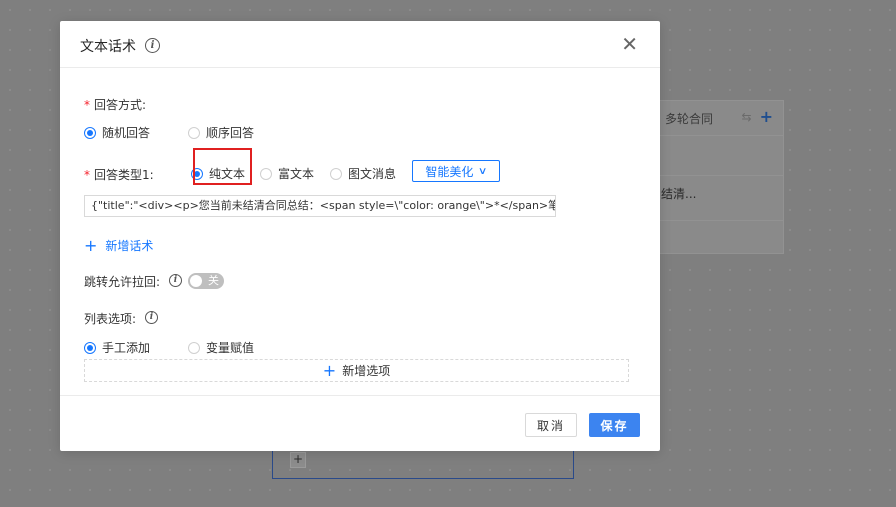 Image resolution: width=896 pixels, height=507 pixels. What do you see at coordinates (360, 44) in the screenshot?
I see `dialog-header: 文本话术 i ✕` at bounding box center [360, 44].